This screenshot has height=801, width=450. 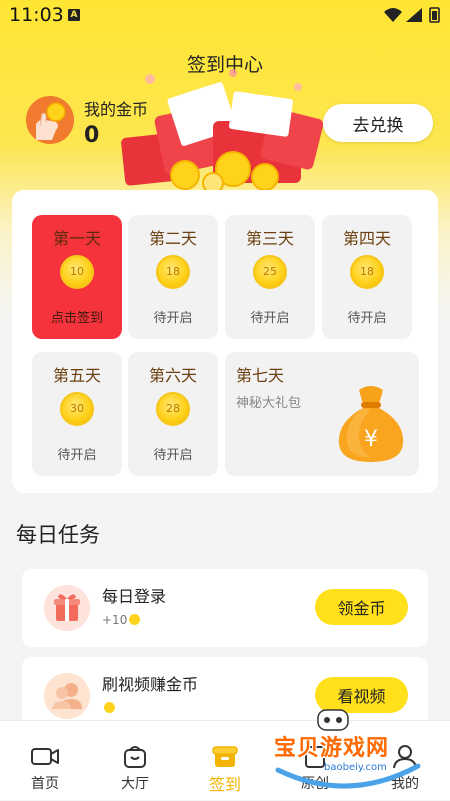 I want to click on mystery-gift-label: 神秘大礼包, so click(x=269, y=403).